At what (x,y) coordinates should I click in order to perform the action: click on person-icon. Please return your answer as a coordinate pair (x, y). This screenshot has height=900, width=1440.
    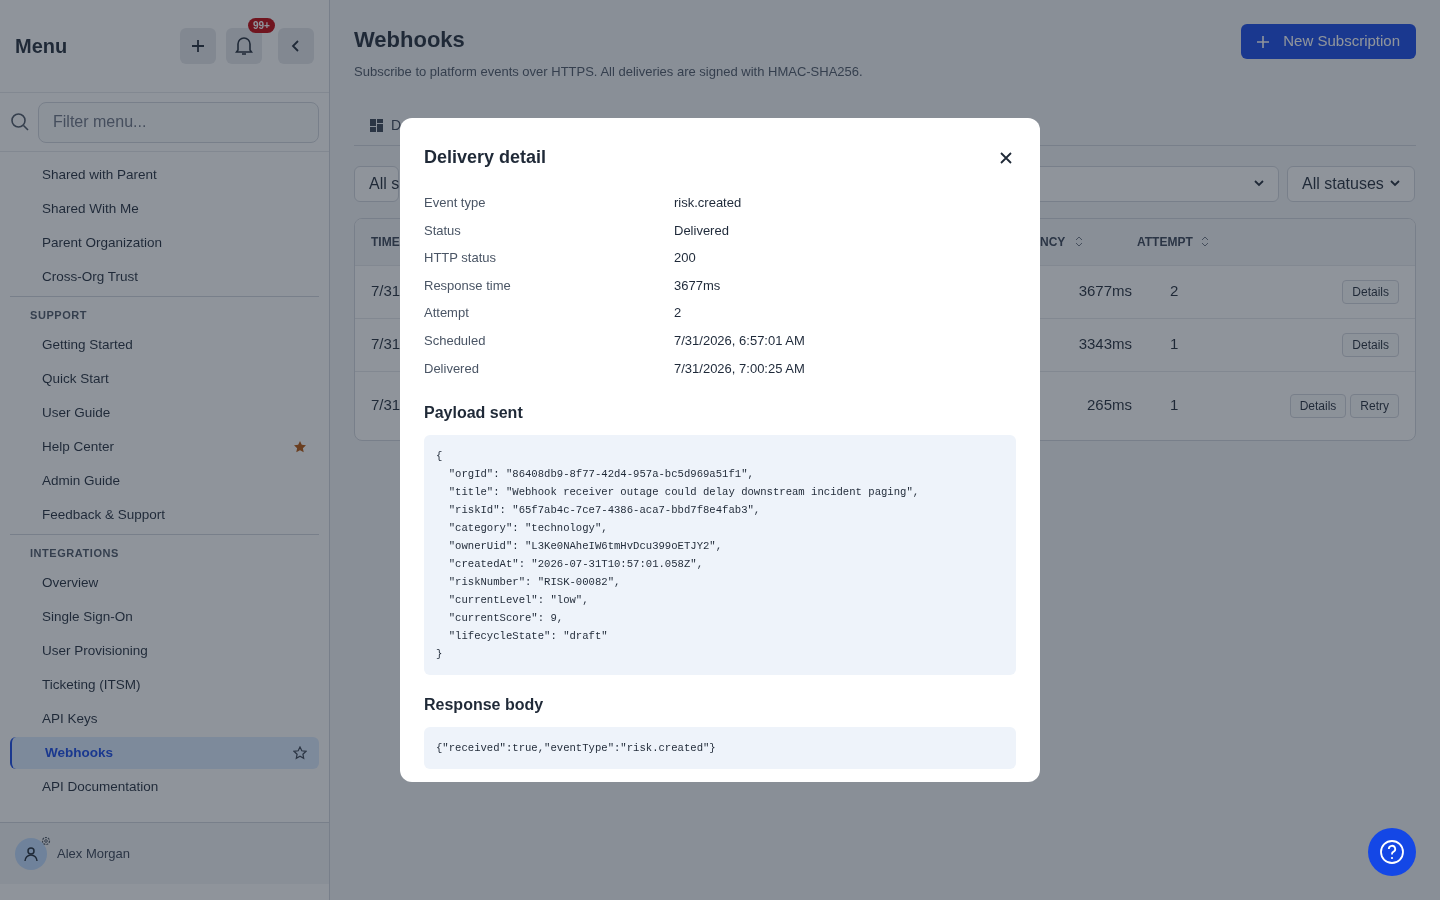
    Looking at the image, I should click on (31, 853).